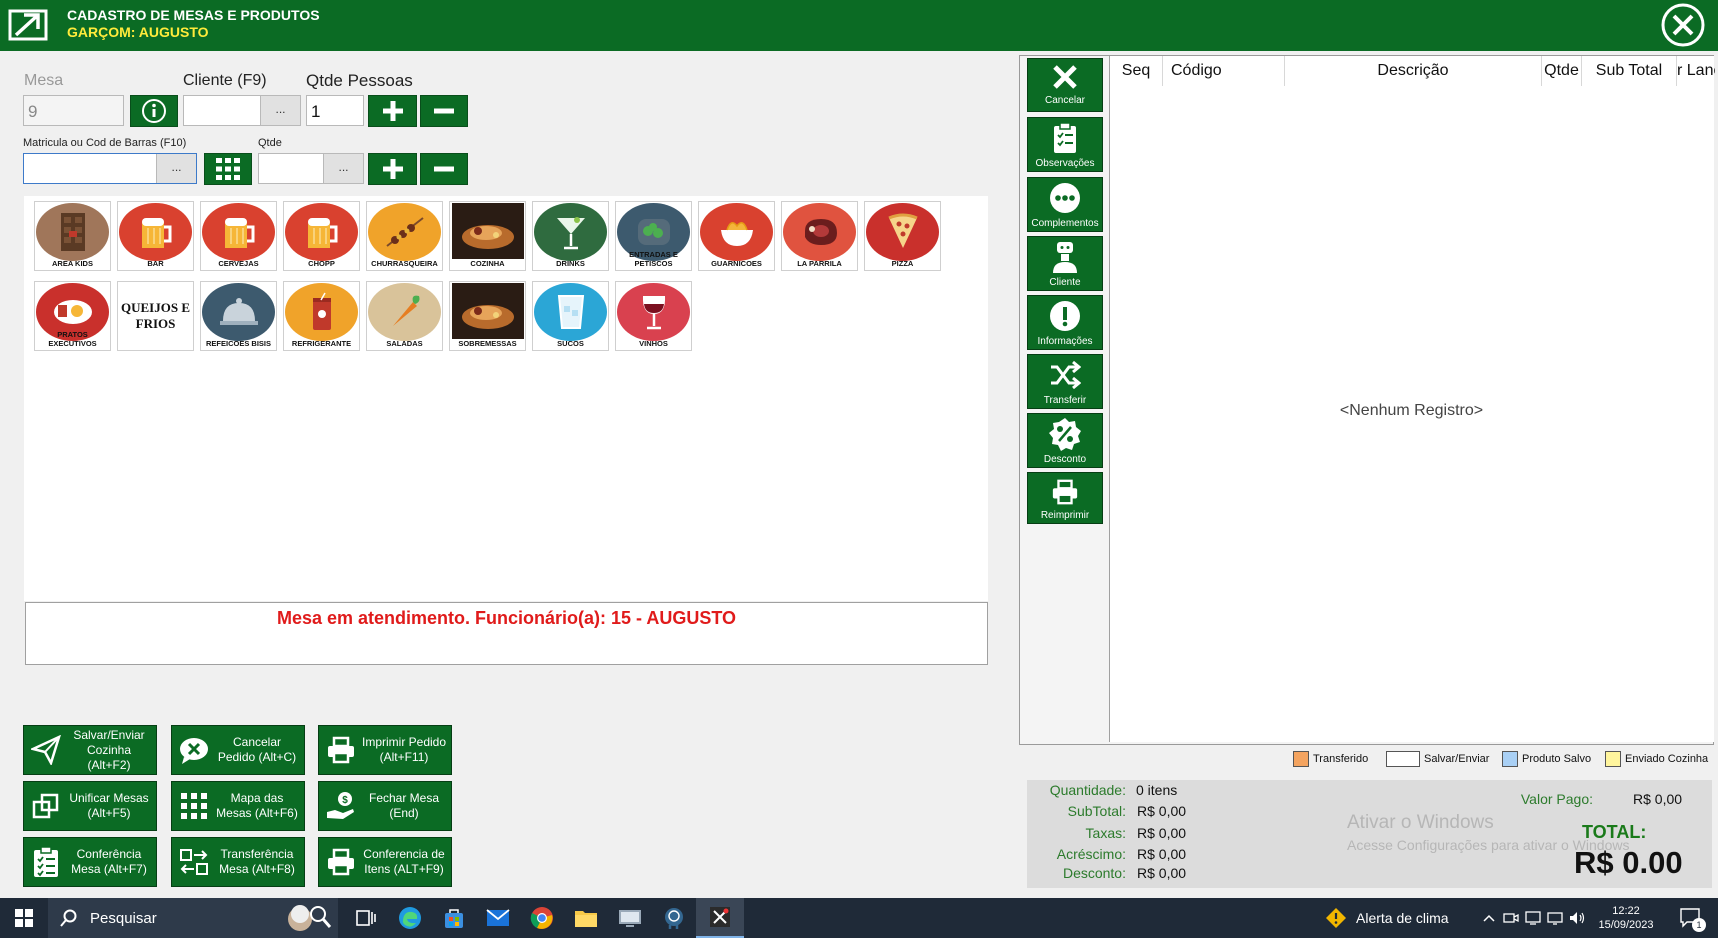 The image size is (1718, 938). I want to click on volume-icon, so click(1577, 918).